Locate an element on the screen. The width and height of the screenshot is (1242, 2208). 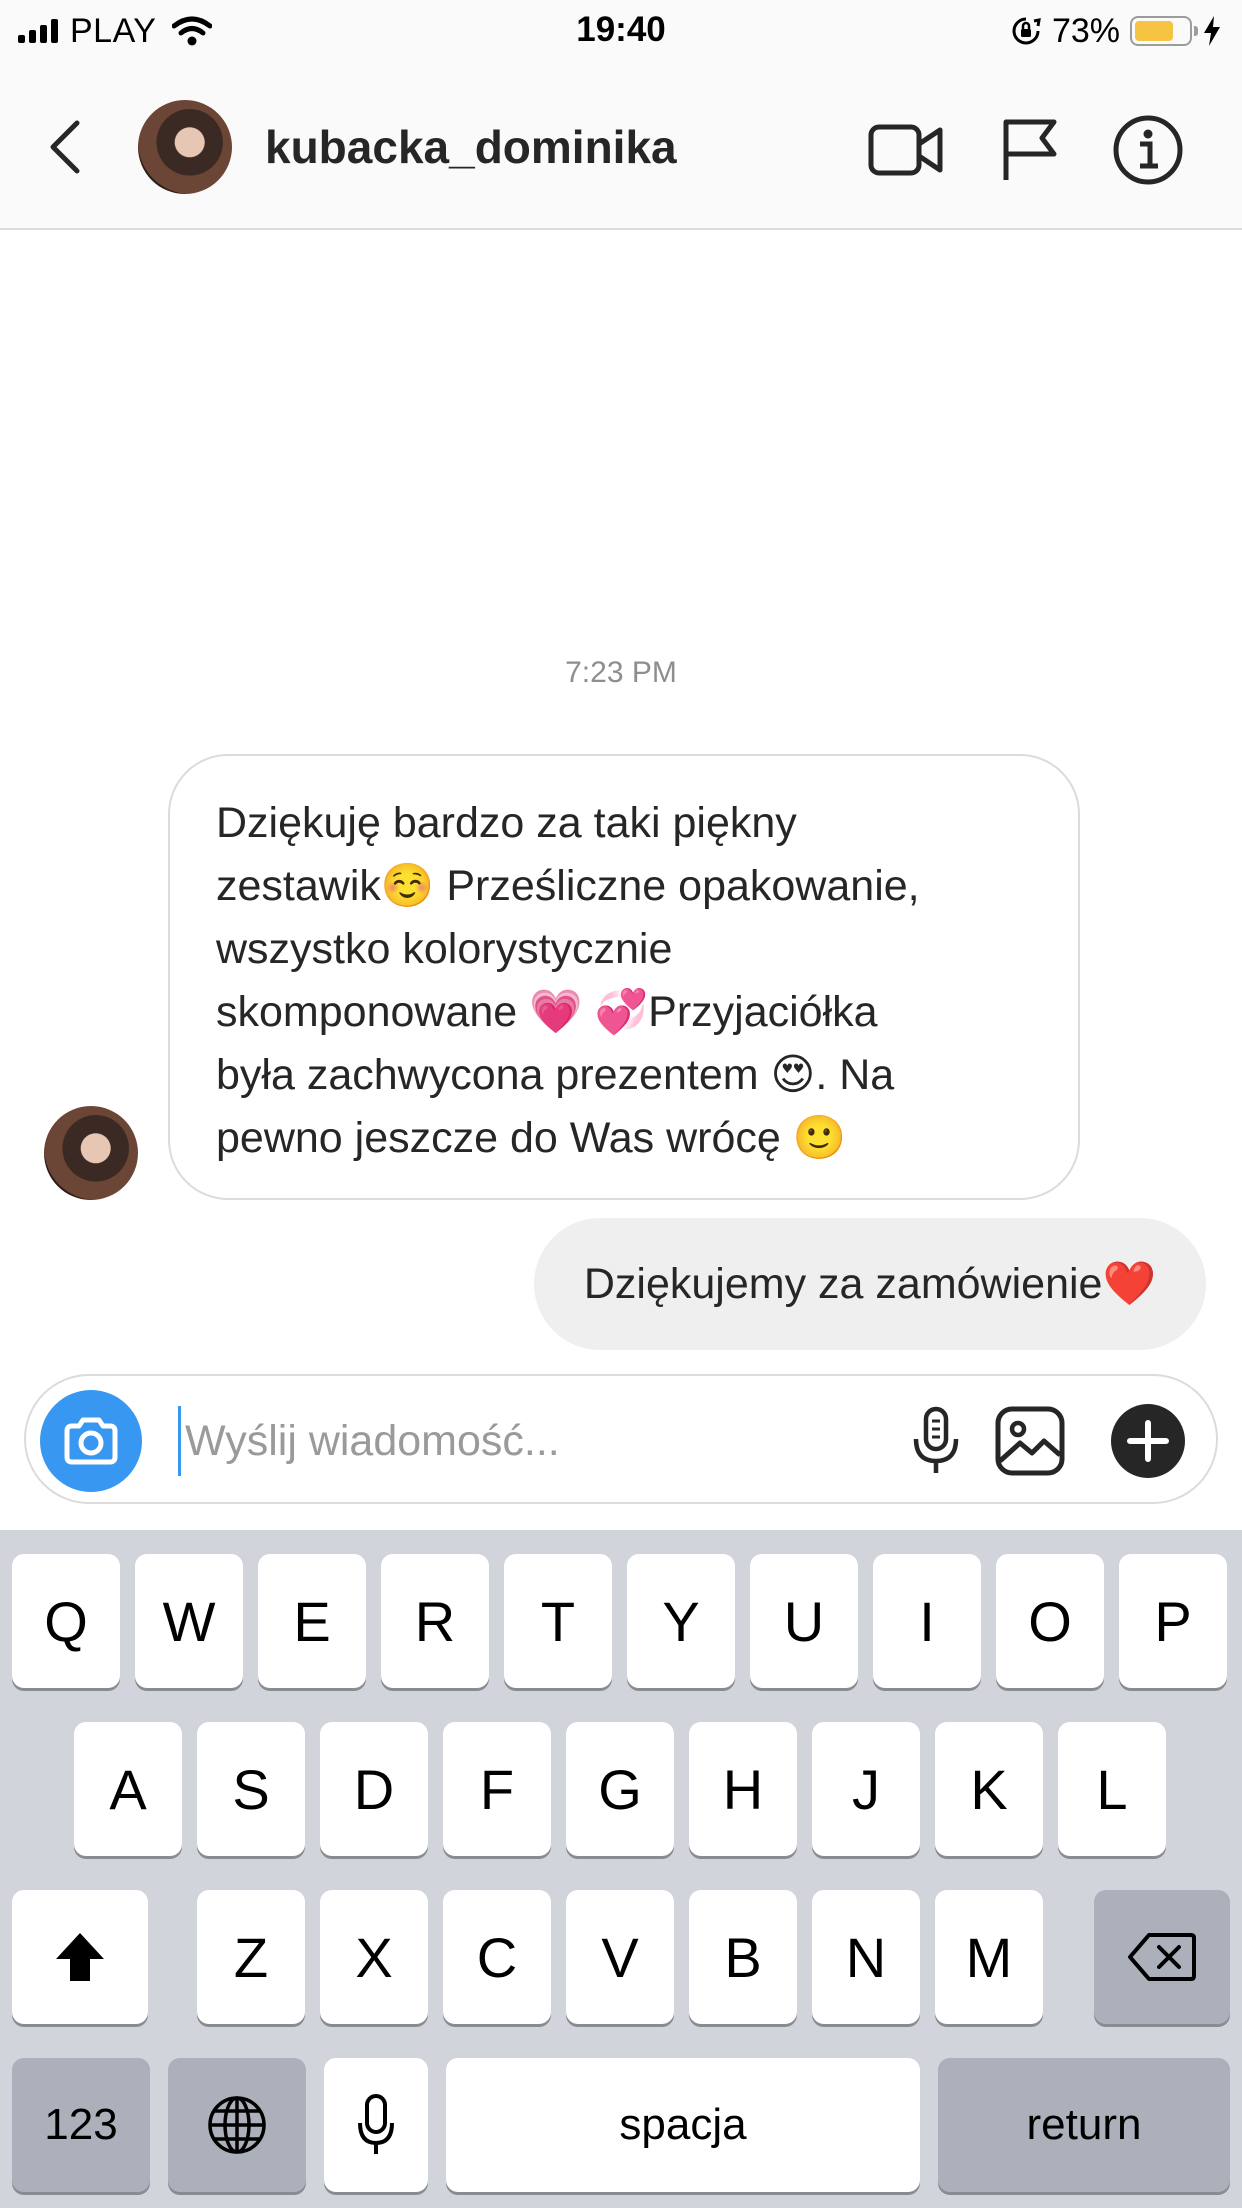
globe-icon is located at coordinates (237, 2125).